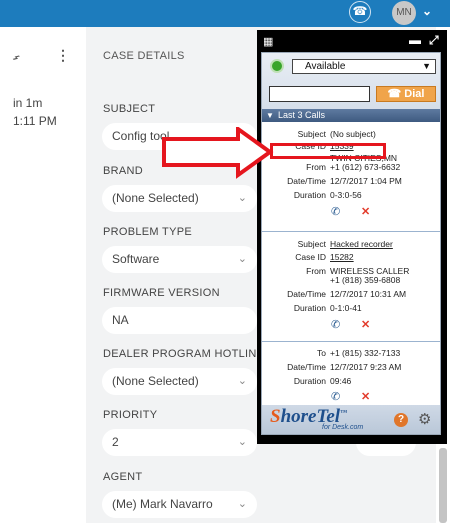 This screenshot has width=450, height=523. I want to click on firmware-version-value: NA, so click(120, 320).